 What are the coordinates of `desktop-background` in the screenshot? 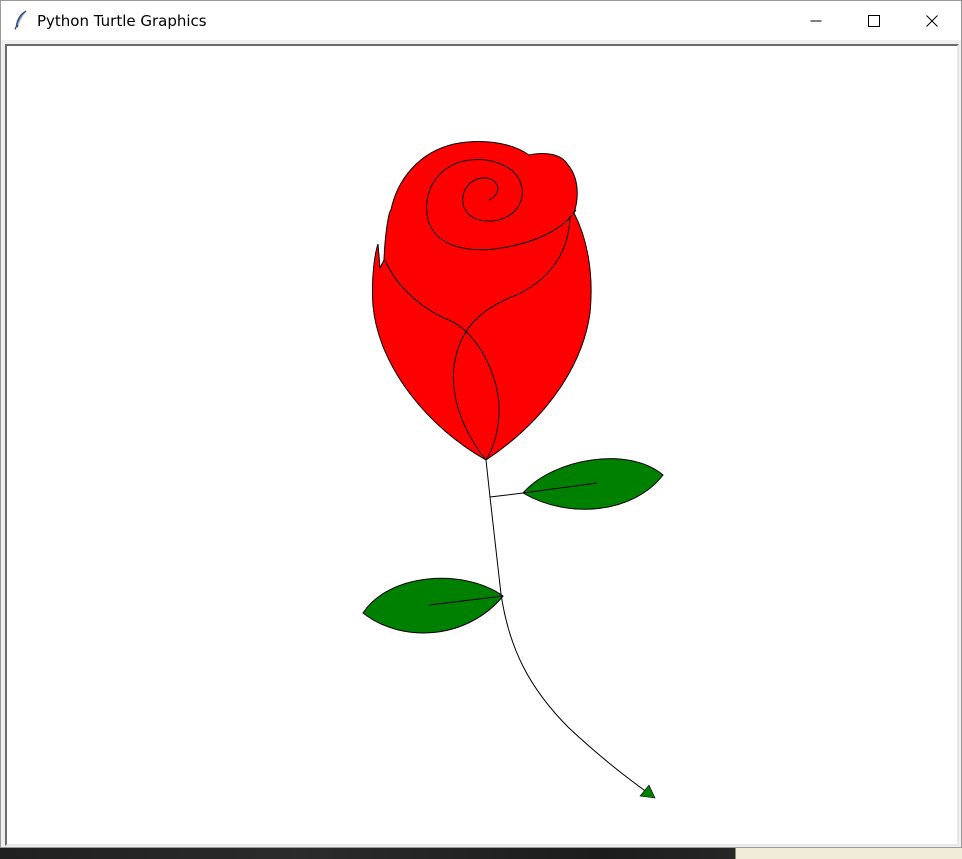 It's located at (481, 853).